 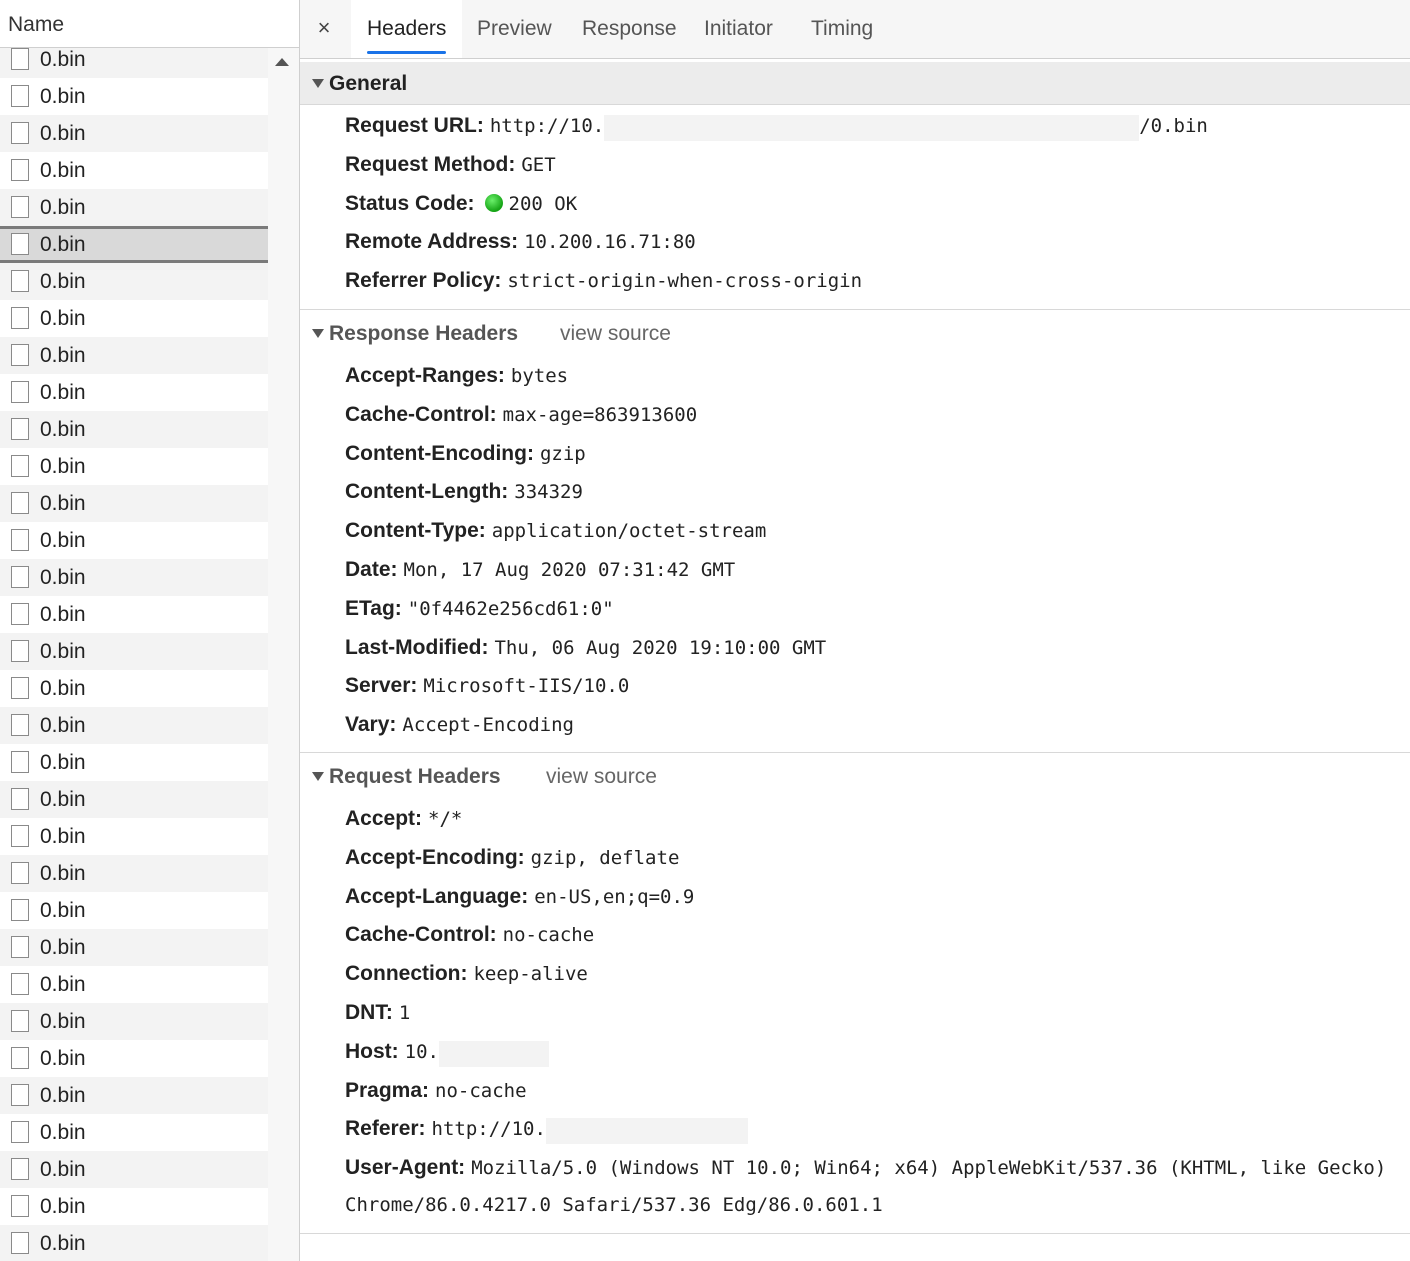 What do you see at coordinates (369, 1012) in the screenshot?
I see `header-name: DNT:` at bounding box center [369, 1012].